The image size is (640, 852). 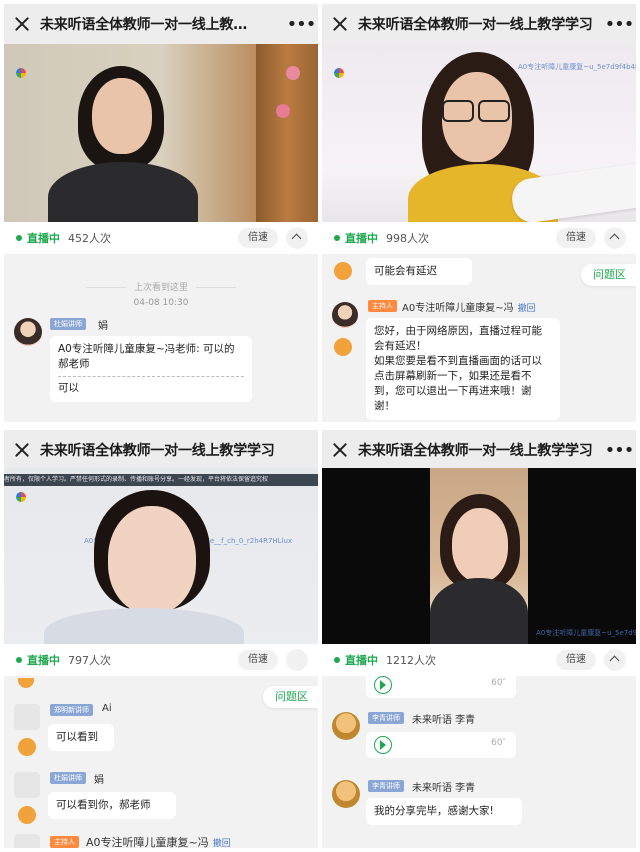 What do you see at coordinates (161, 303) in the screenshot?
I see `message-timestamp: 04-08 10:30` at bounding box center [161, 303].